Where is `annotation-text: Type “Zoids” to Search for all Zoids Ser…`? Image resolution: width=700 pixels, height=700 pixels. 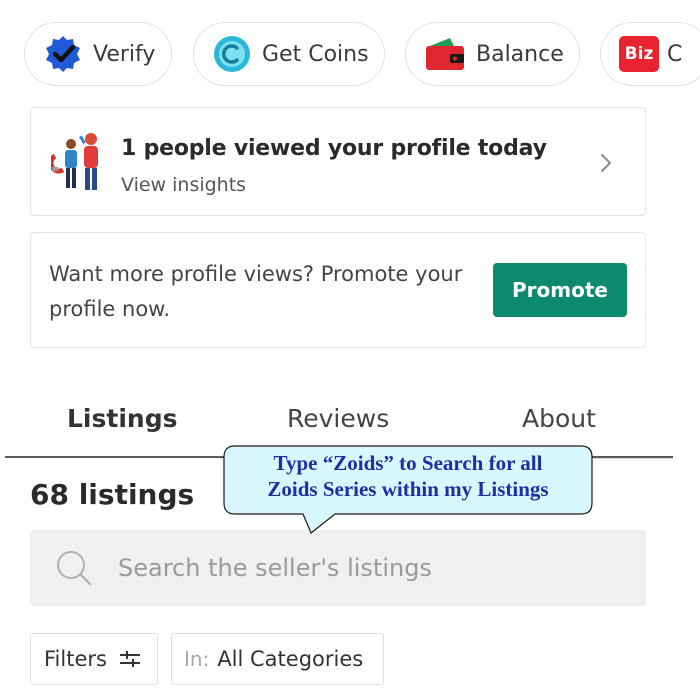
annotation-text: Type “Zoids” to Search for all Zoids Ser… is located at coordinates (408, 476).